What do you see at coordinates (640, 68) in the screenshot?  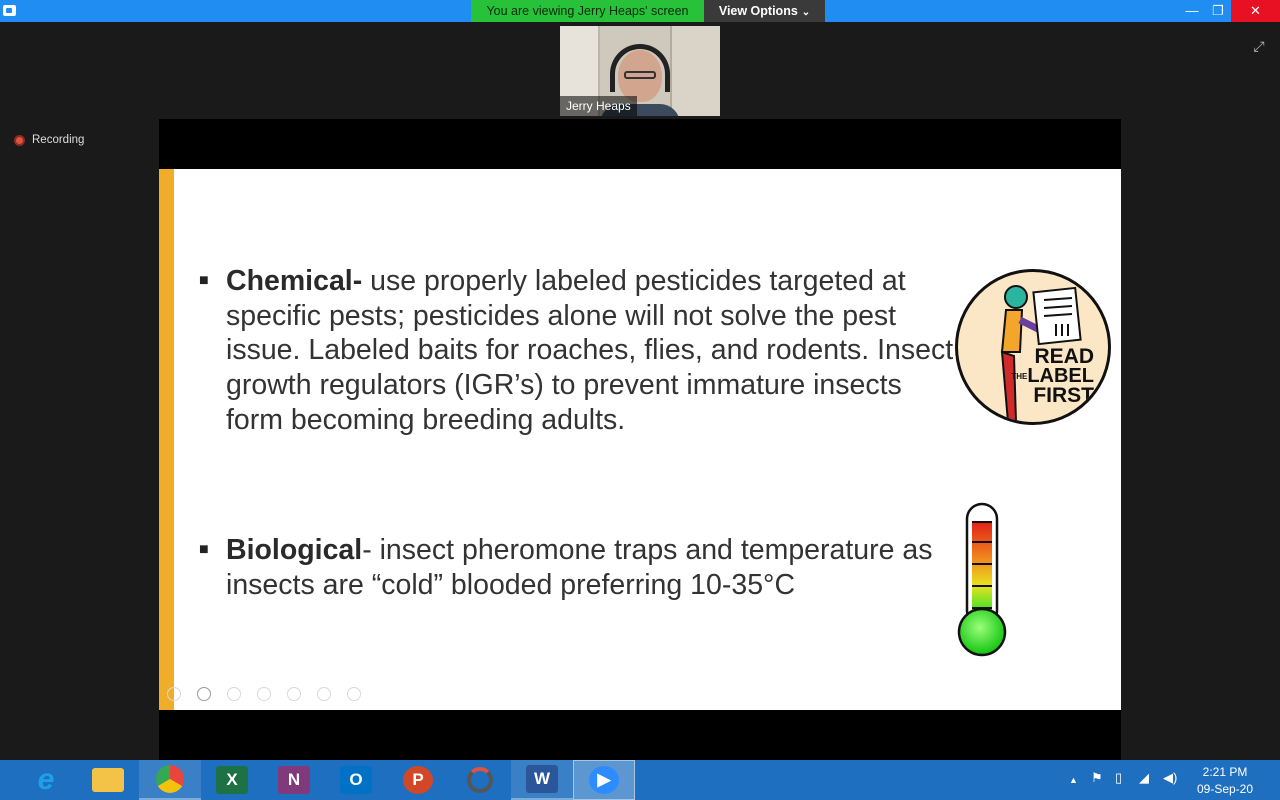 I see `headset-icon` at bounding box center [640, 68].